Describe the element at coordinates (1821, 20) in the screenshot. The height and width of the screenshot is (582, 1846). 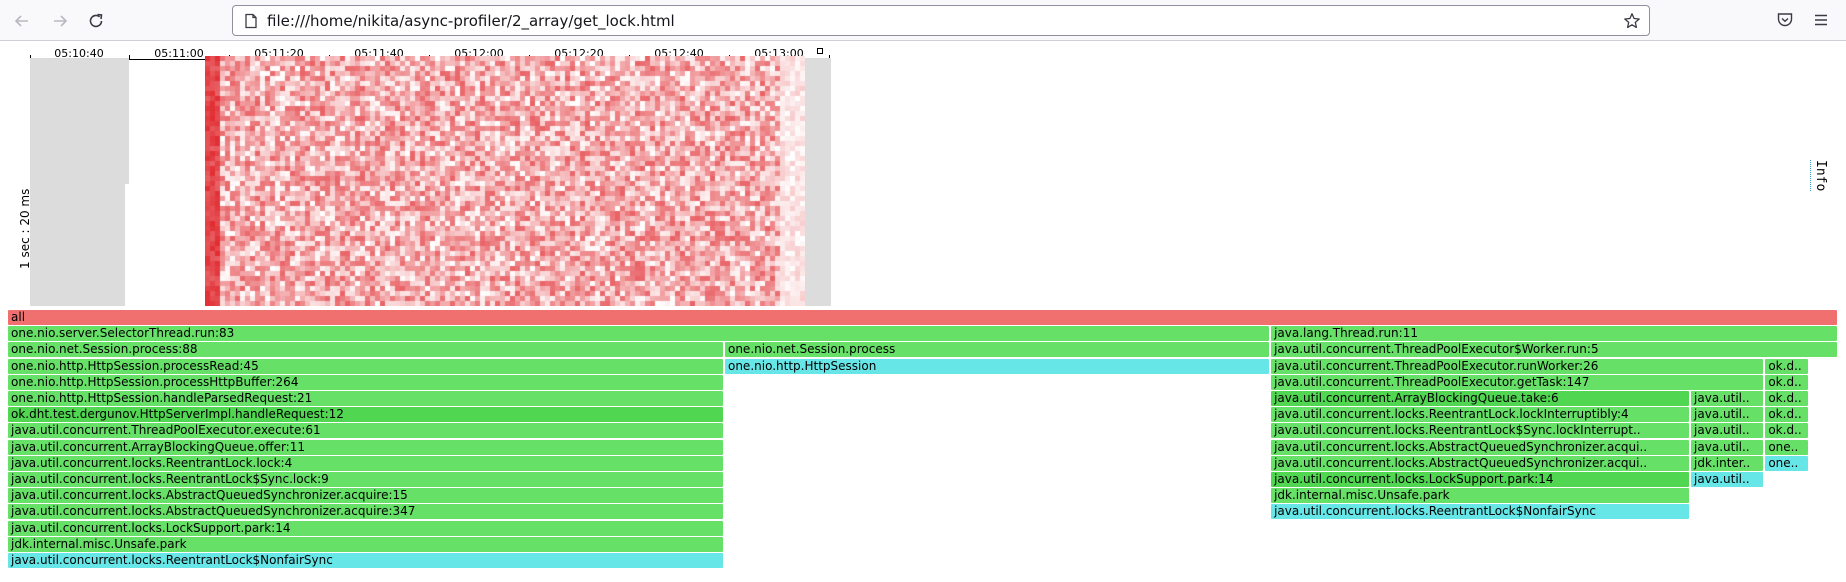
I see `hamburger-menu-icon` at that location.